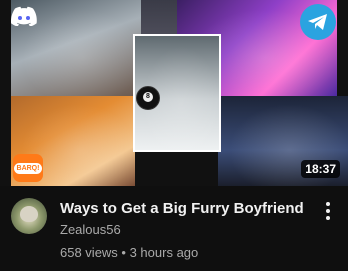  I want to click on 8-ball-number: 8, so click(148, 97).